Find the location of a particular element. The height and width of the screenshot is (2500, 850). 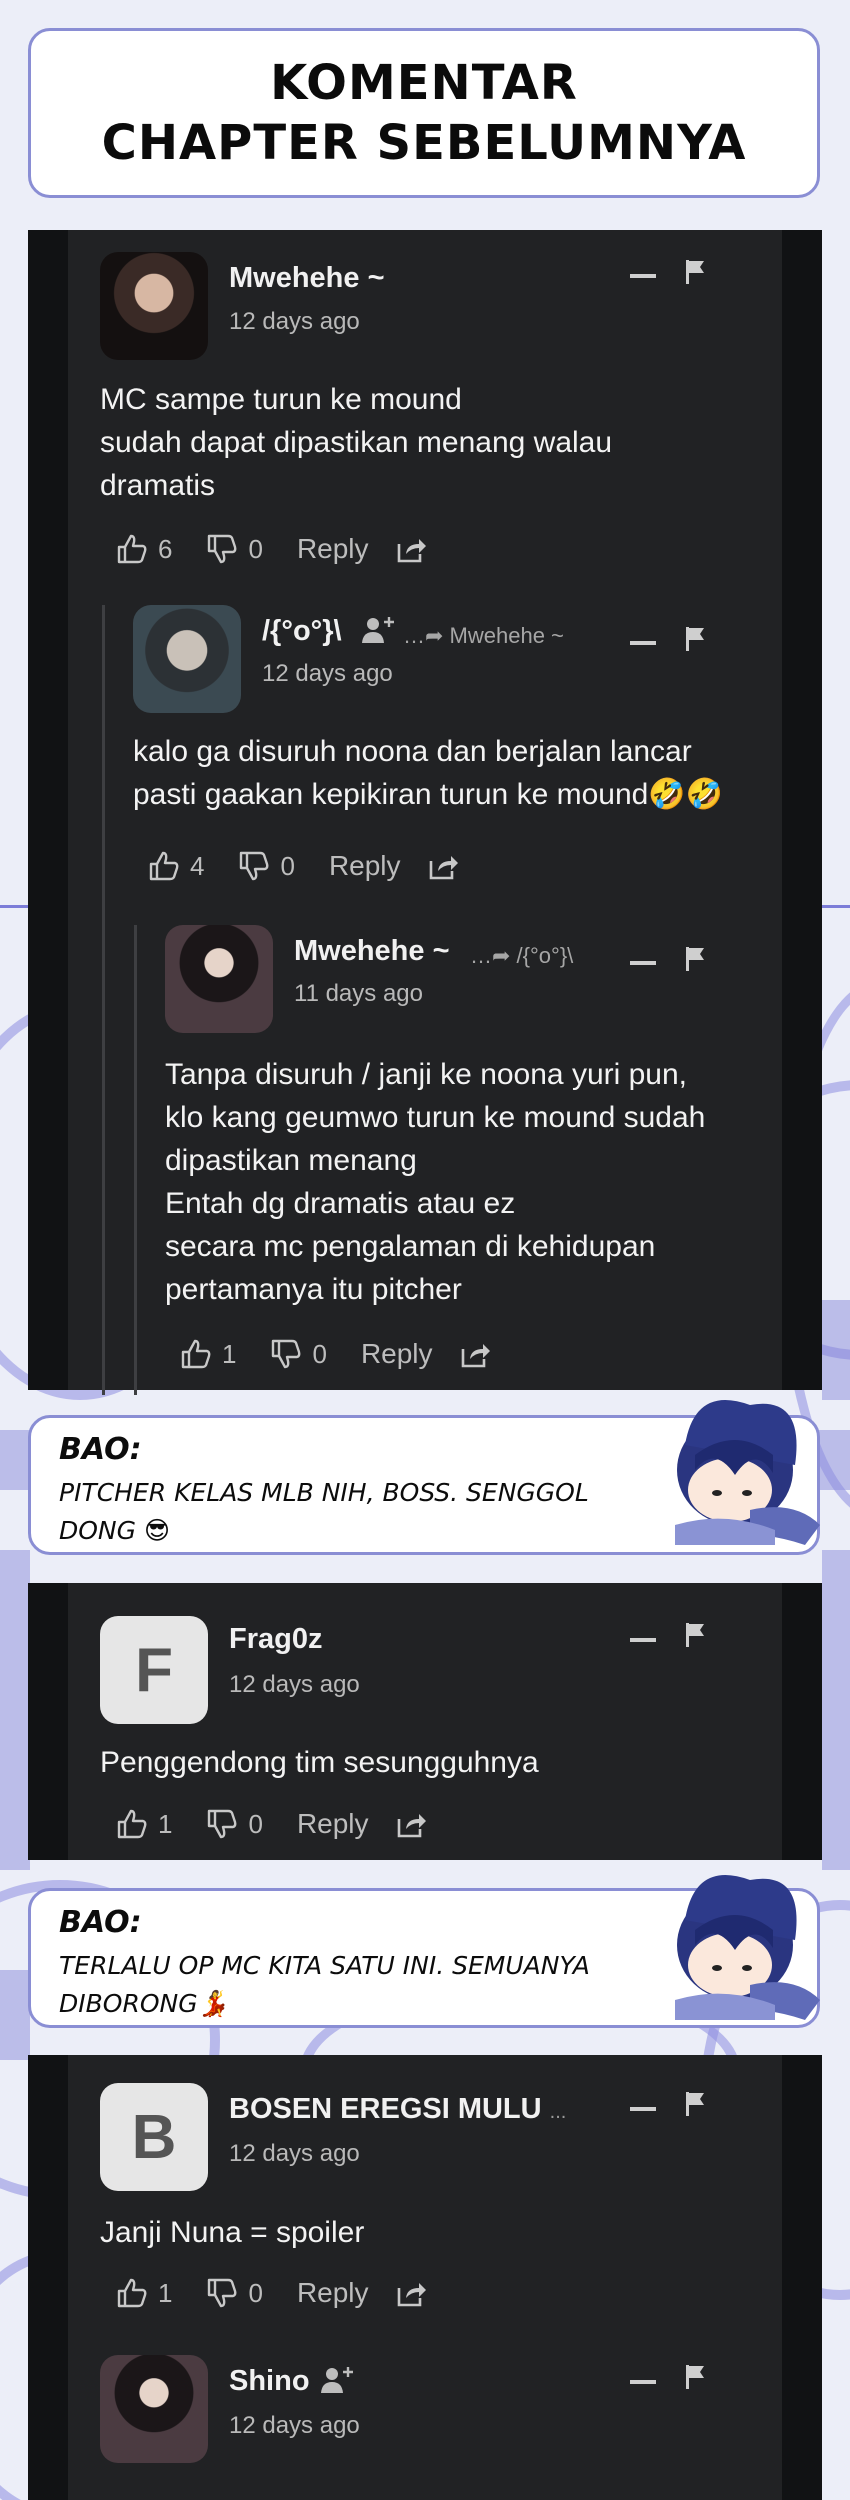

title-line-1: Komentar is located at coordinates (424, 83).